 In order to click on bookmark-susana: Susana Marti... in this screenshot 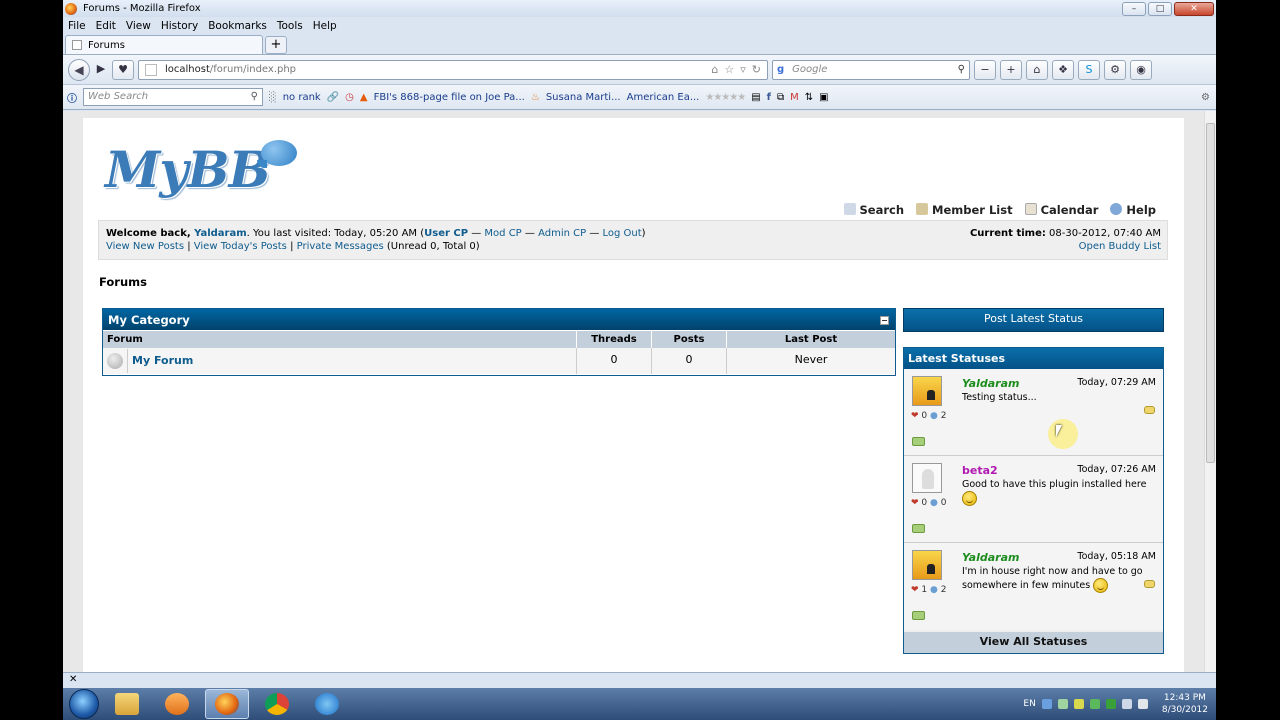, I will do `click(583, 97)`.